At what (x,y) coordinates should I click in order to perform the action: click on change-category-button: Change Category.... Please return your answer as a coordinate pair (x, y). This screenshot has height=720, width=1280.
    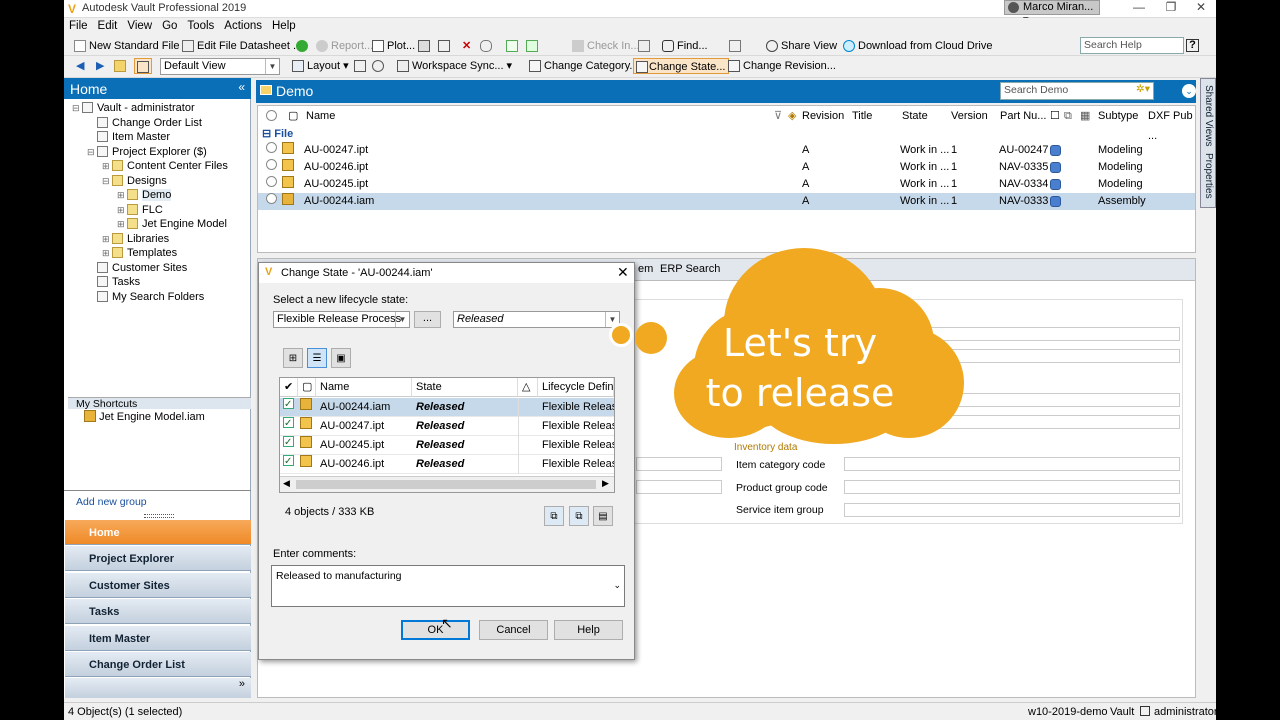
    Looking at the image, I should click on (584, 66).